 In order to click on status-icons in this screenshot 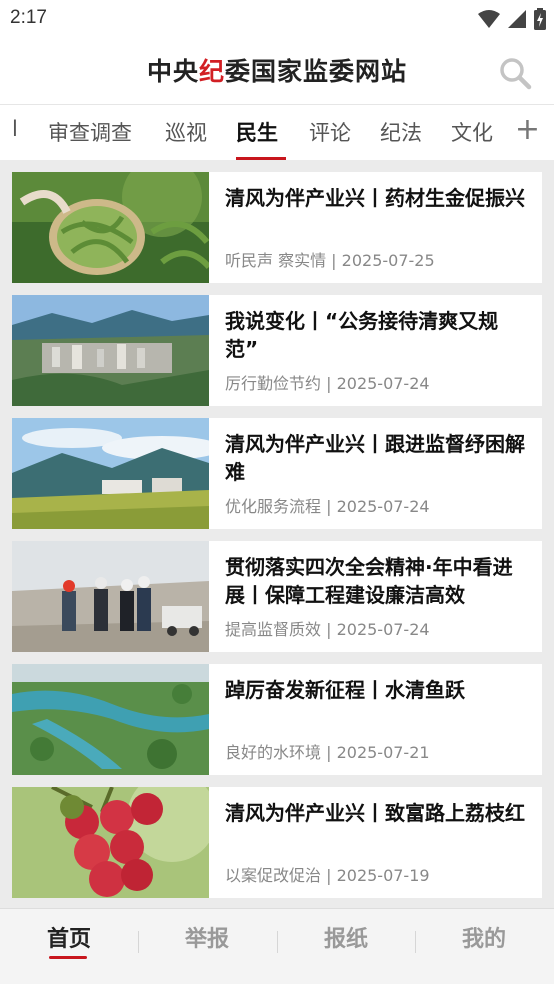, I will do `click(512, 19)`.